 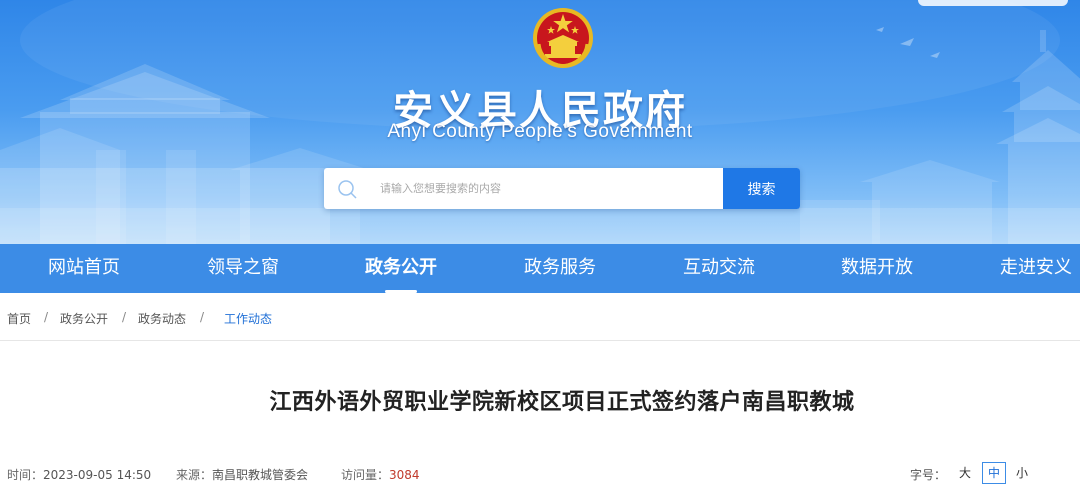 I want to click on breadcrumb-gov-affairs: 政务公开, so click(x=84, y=318).